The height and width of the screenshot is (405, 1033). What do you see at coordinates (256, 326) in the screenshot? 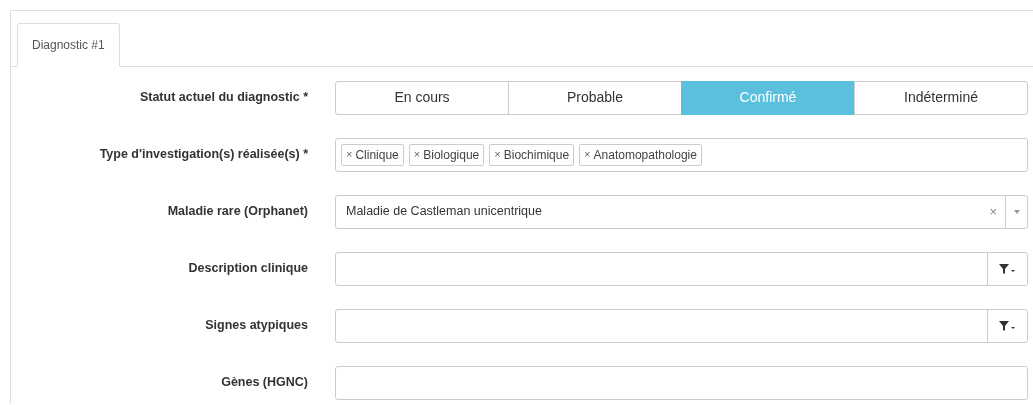
I see `field-label: Signes atypiques` at bounding box center [256, 326].